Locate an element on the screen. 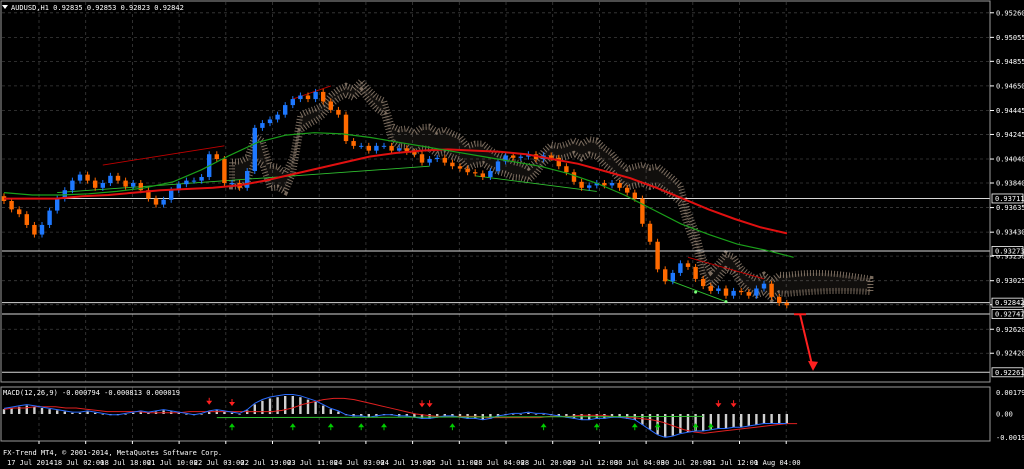 The image size is (1024, 469). trendline-green is located at coordinates (536, 183).